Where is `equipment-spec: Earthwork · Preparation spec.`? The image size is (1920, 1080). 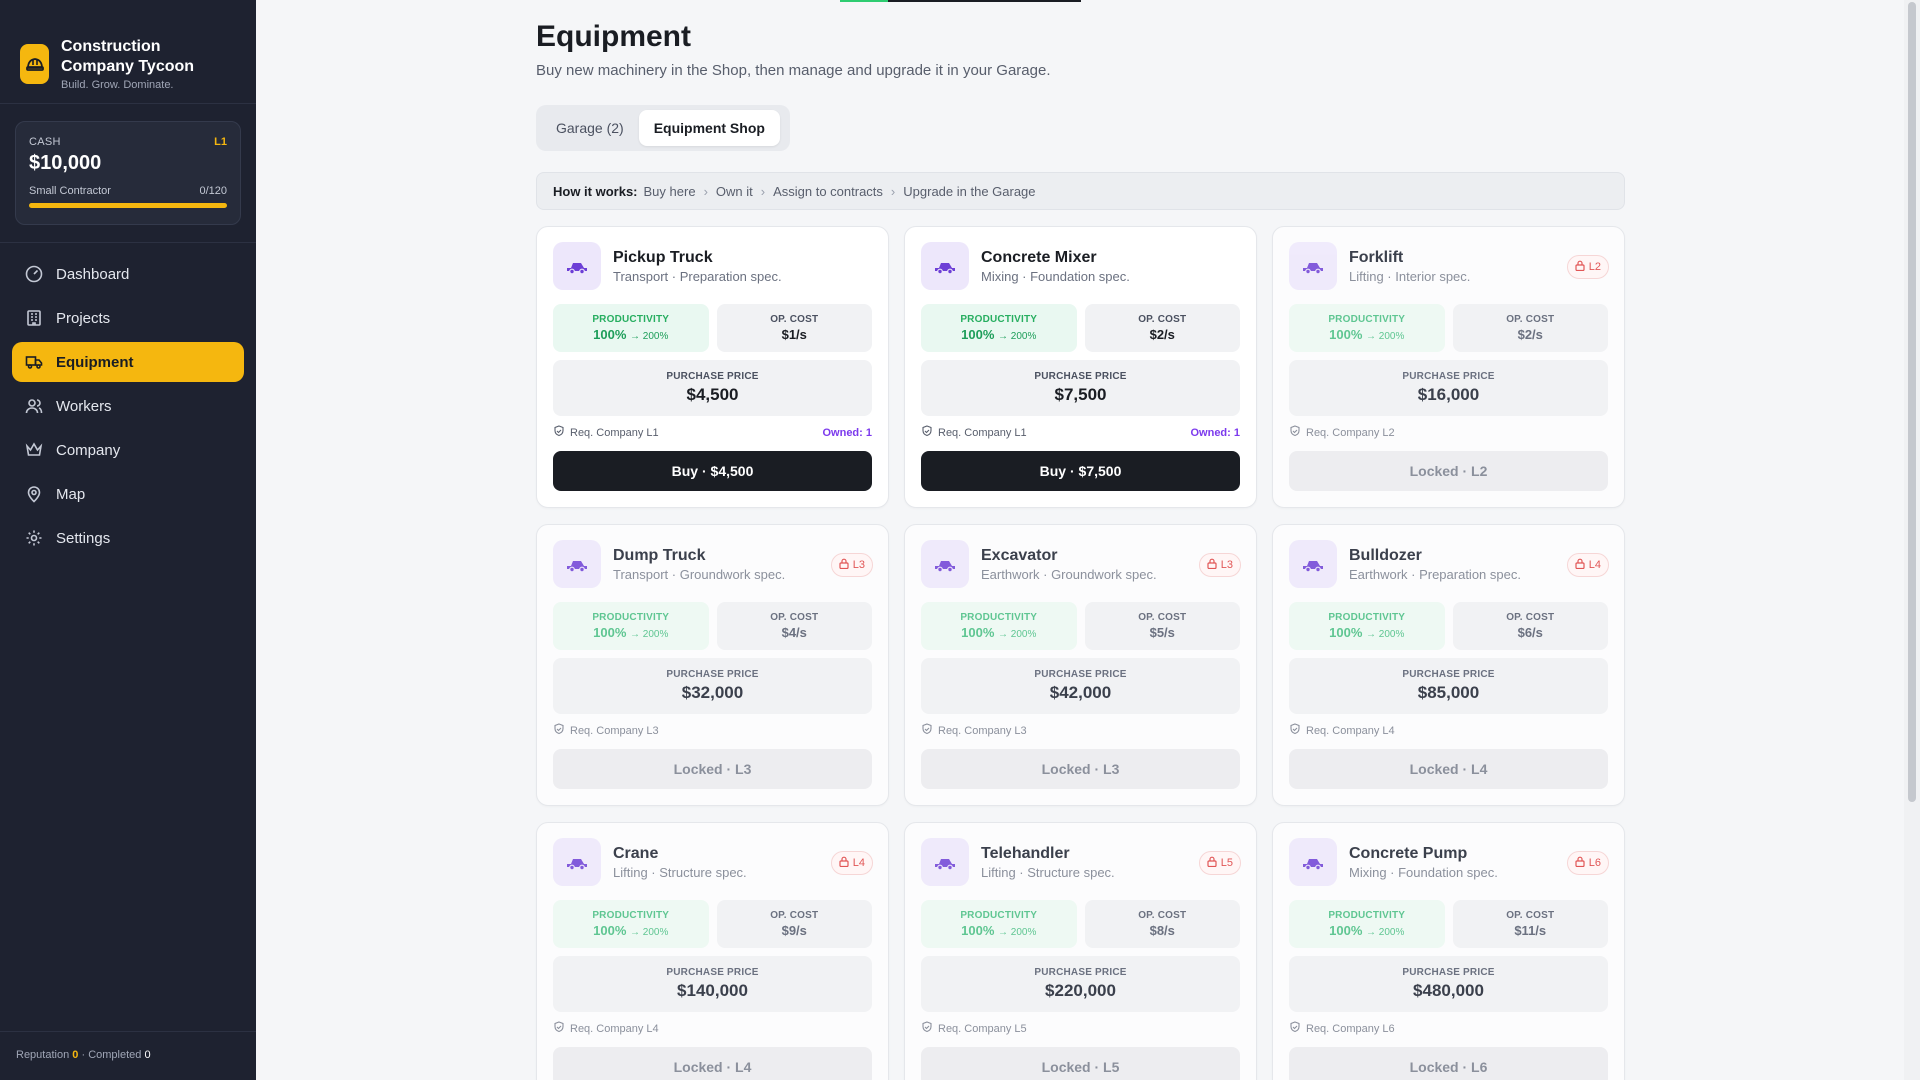
equipment-spec: Earthwork · Preparation spec. is located at coordinates (1435, 574).